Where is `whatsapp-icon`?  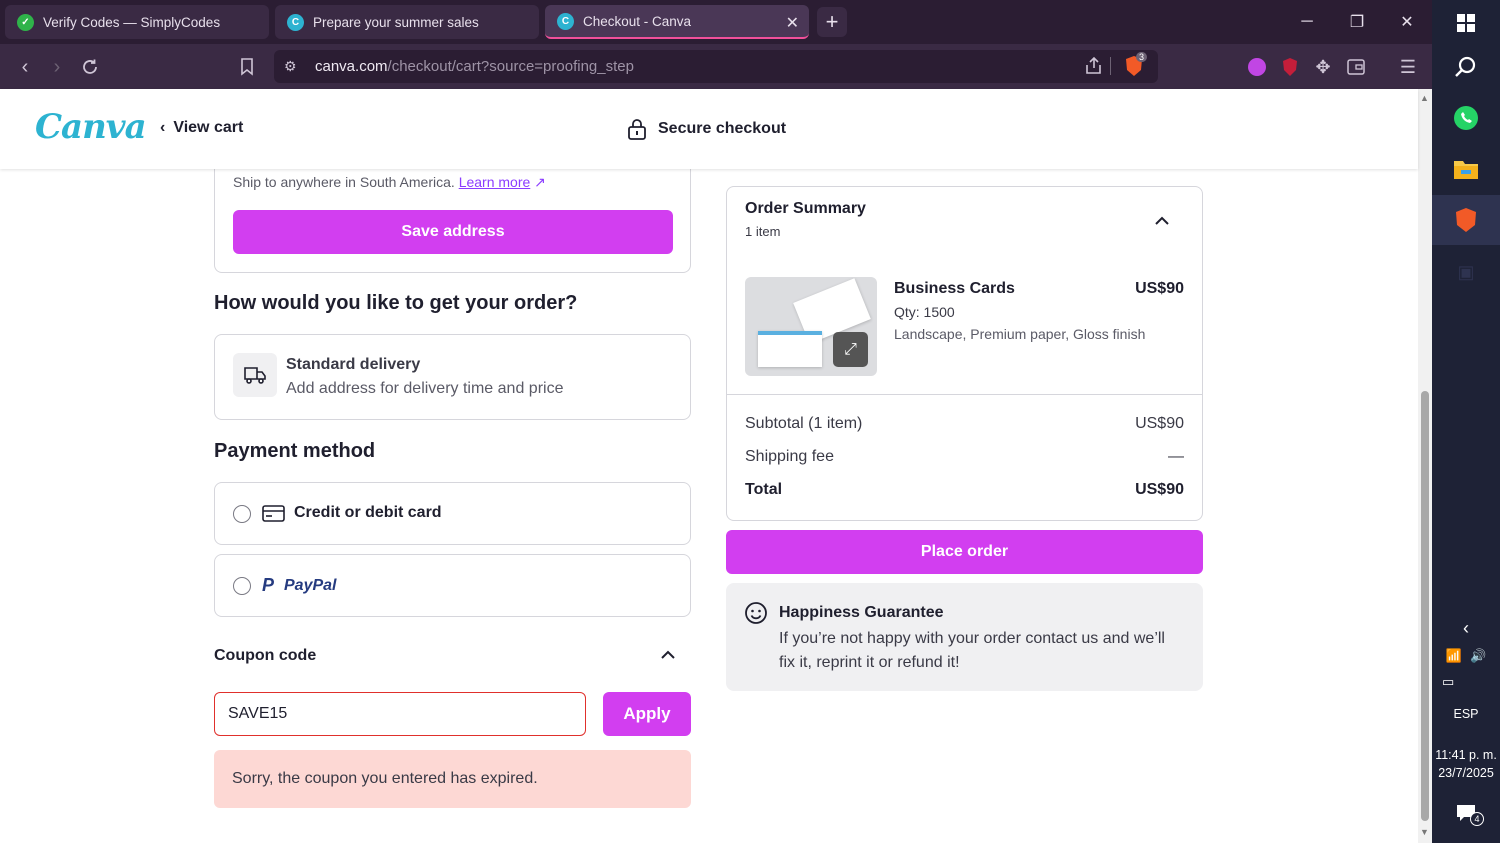 whatsapp-icon is located at coordinates (1466, 118).